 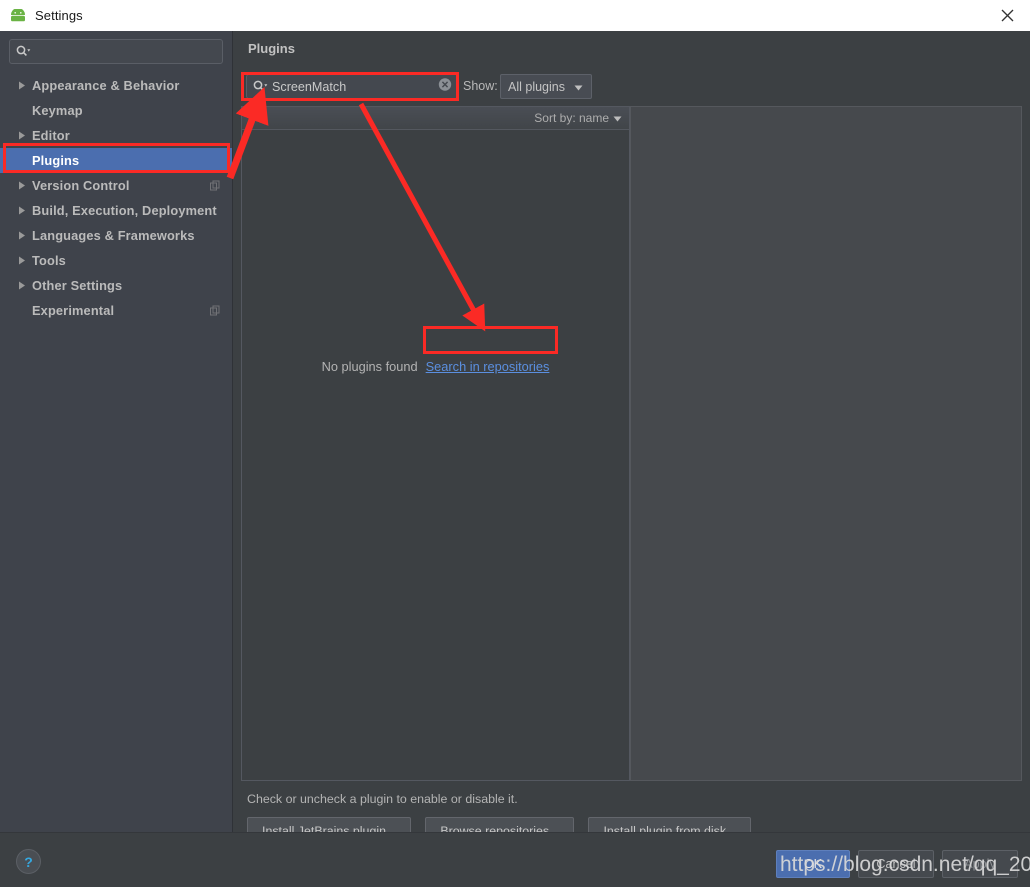 What do you see at coordinates (116, 51) in the screenshot?
I see `sidebar-search-input` at bounding box center [116, 51].